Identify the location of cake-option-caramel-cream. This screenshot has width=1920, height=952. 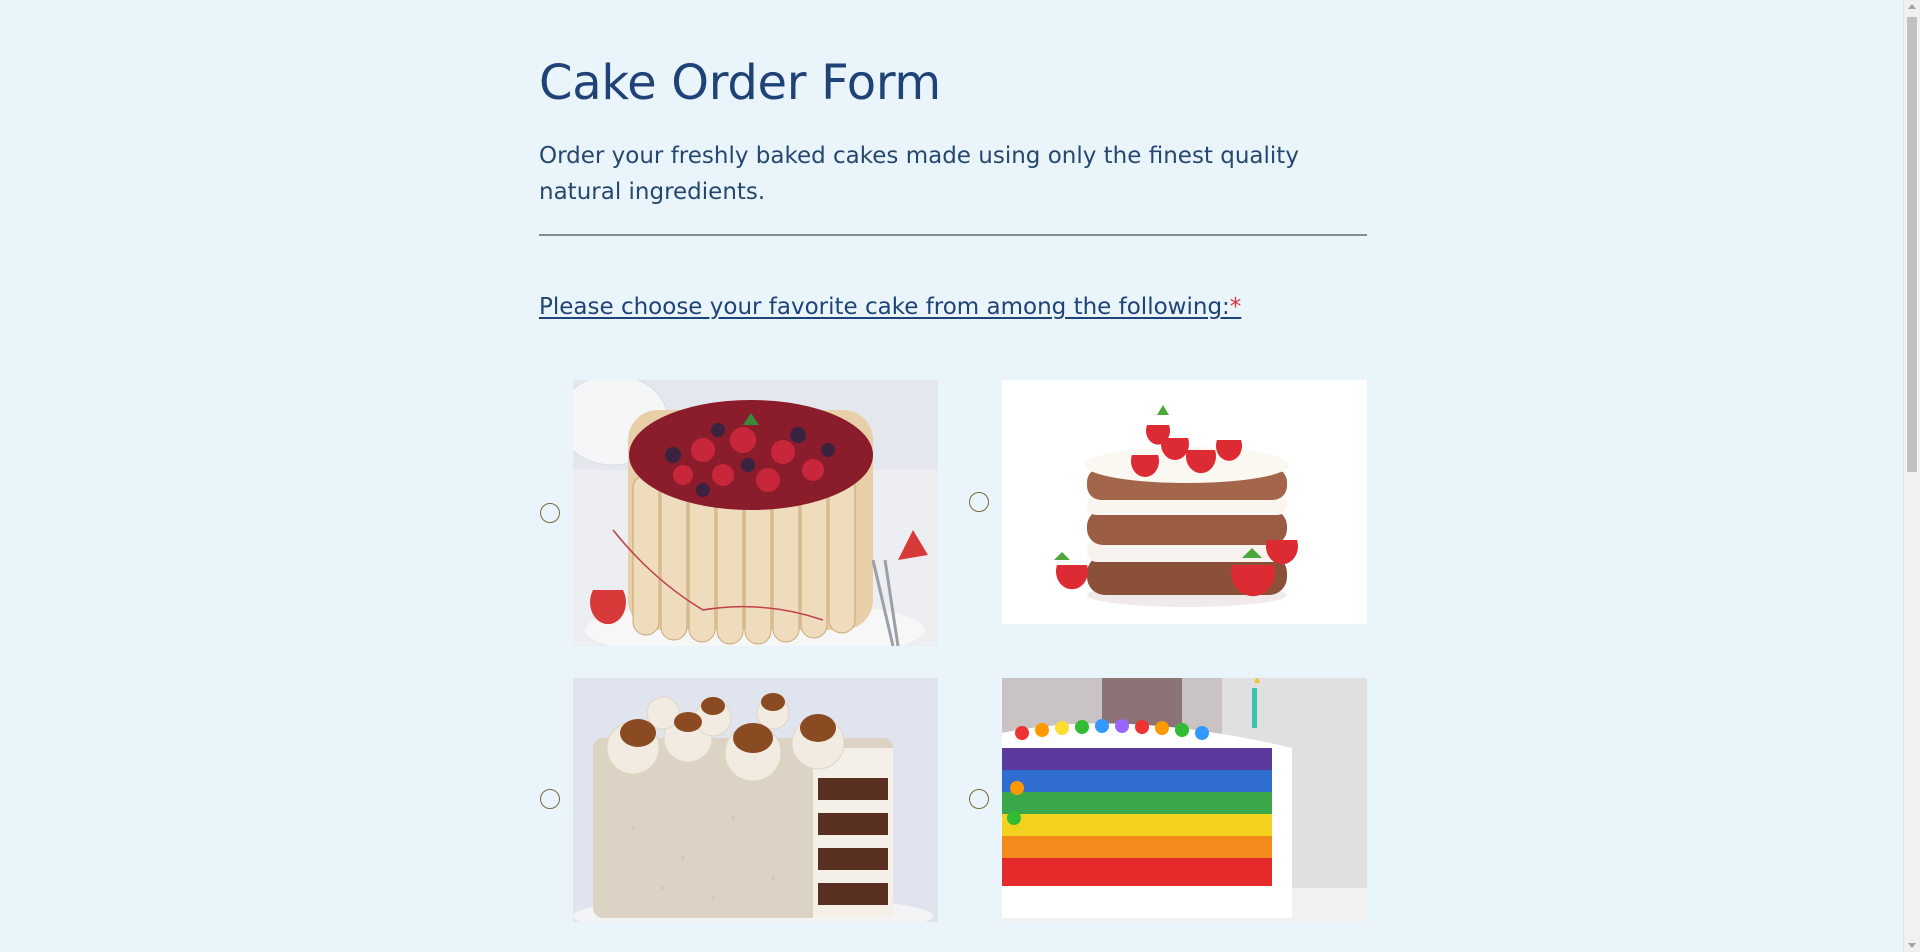
(739, 800).